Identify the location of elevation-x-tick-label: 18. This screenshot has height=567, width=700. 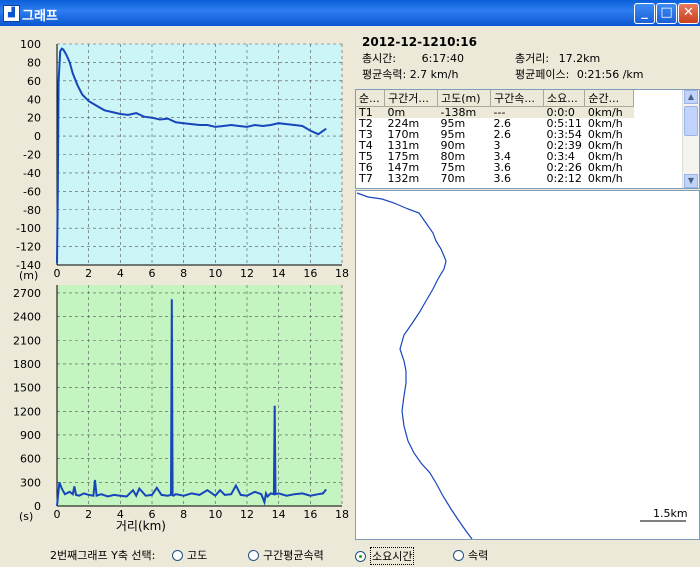
(342, 273).